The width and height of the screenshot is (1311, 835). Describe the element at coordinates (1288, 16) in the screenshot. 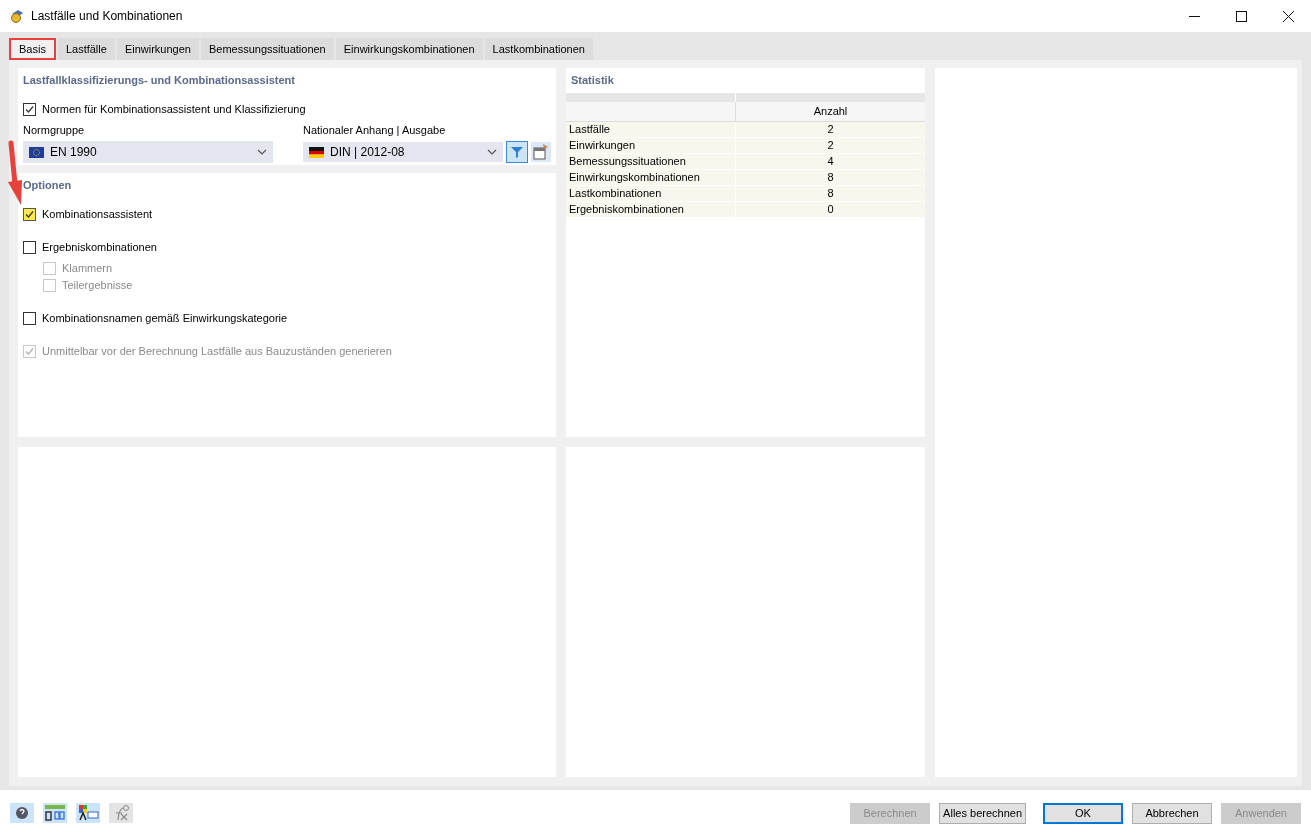

I see `close-icon` at that location.